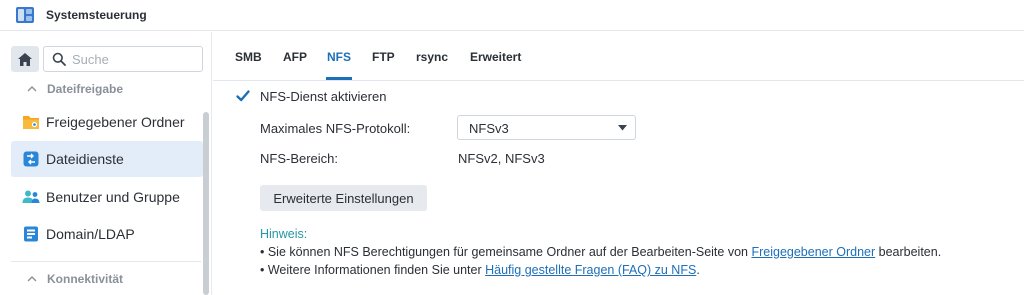  What do you see at coordinates (432, 57) in the screenshot?
I see `tab-rsync: rsync` at bounding box center [432, 57].